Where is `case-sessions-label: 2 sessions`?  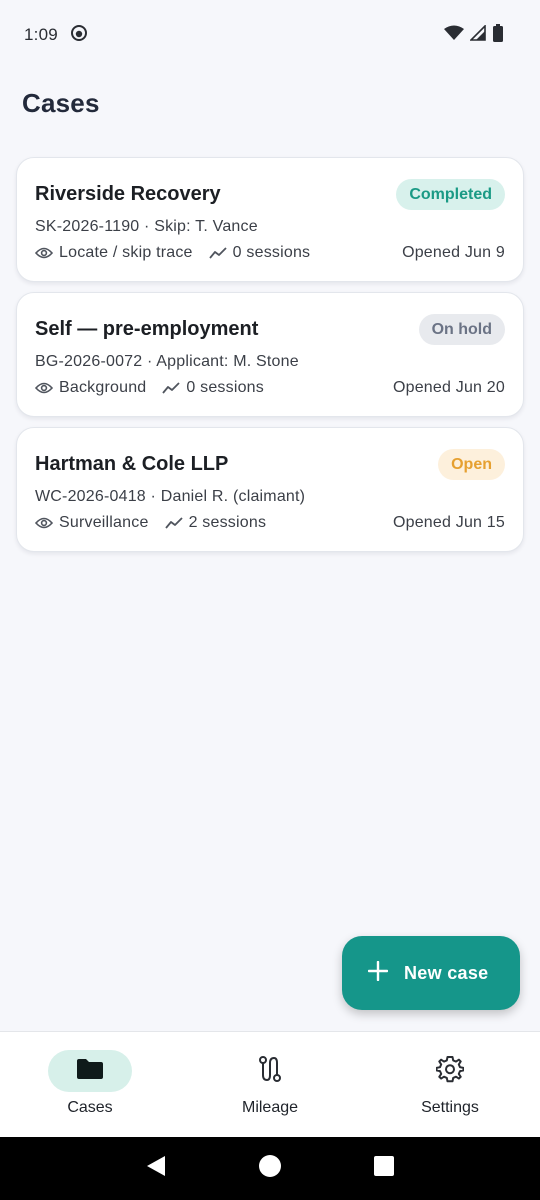
case-sessions-label: 2 sessions is located at coordinates (227, 522).